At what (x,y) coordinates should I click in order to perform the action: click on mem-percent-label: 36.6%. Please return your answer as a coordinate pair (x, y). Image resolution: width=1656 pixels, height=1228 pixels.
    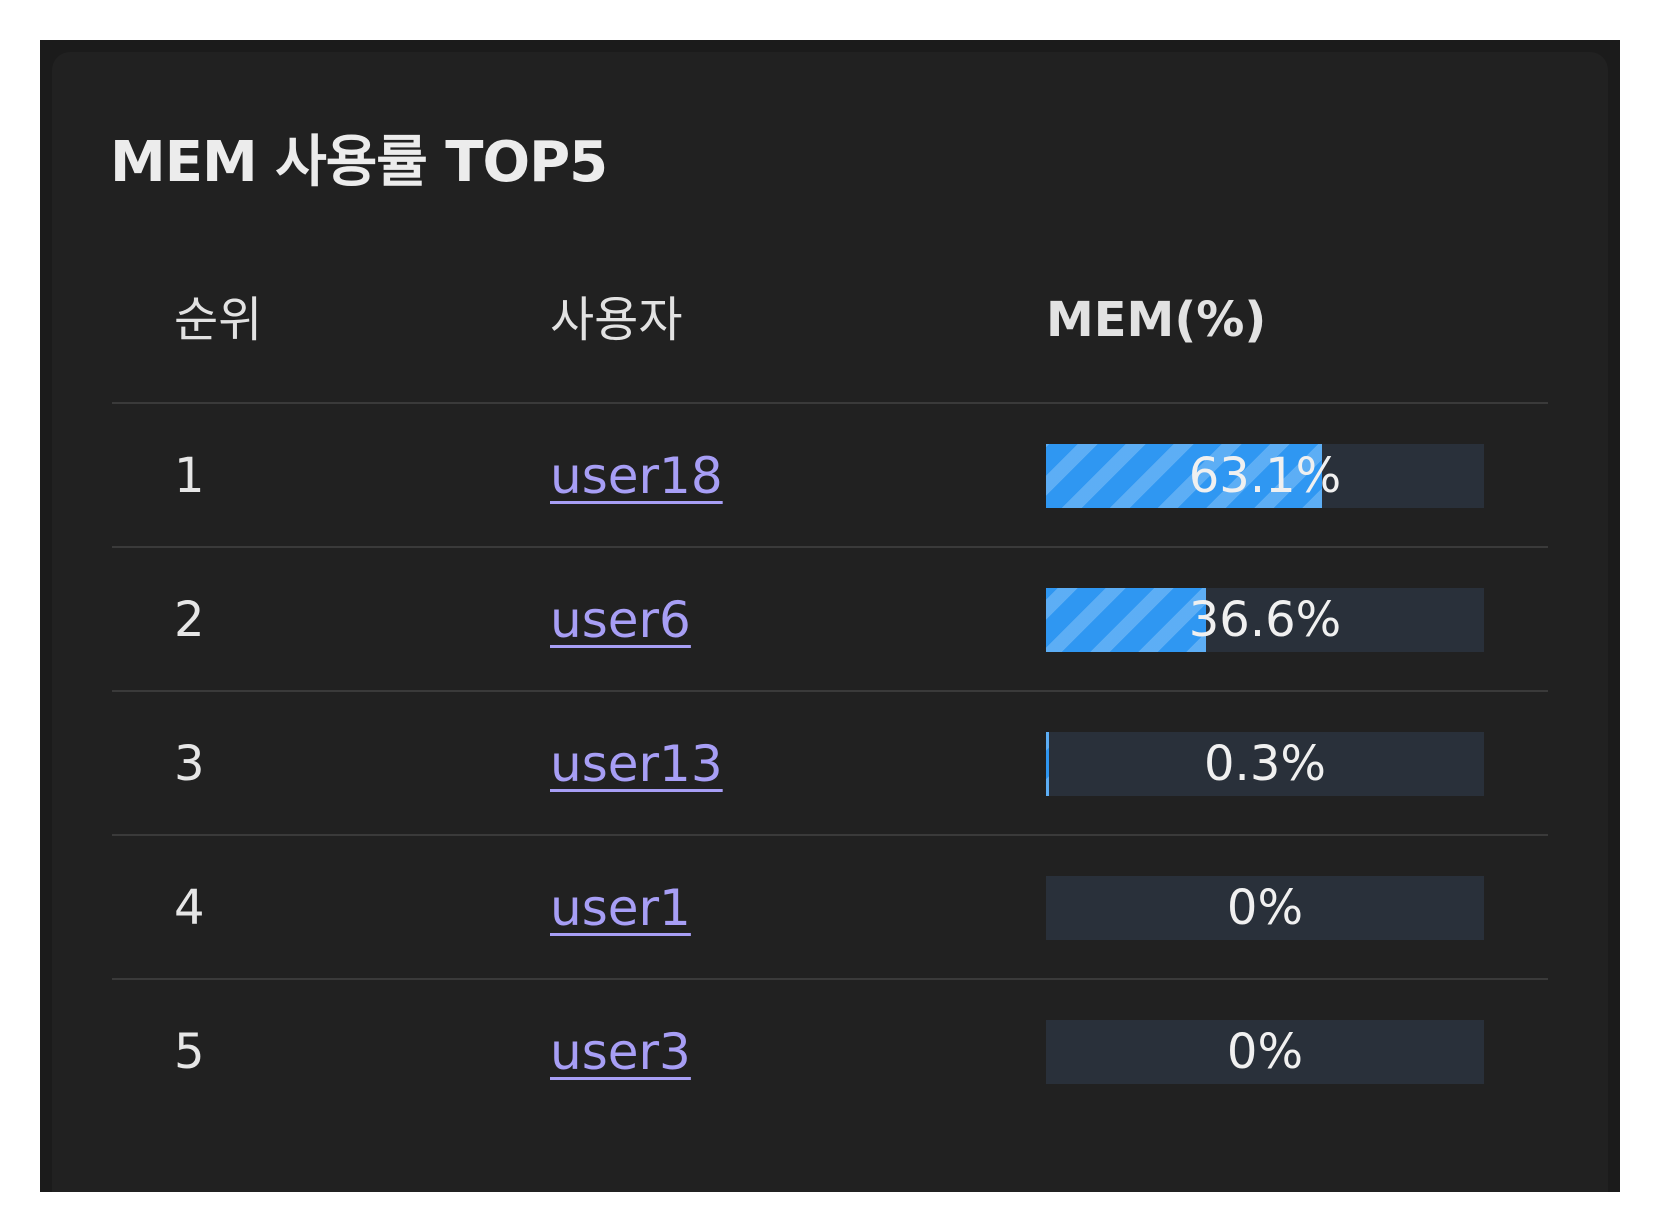
    Looking at the image, I should click on (1265, 620).